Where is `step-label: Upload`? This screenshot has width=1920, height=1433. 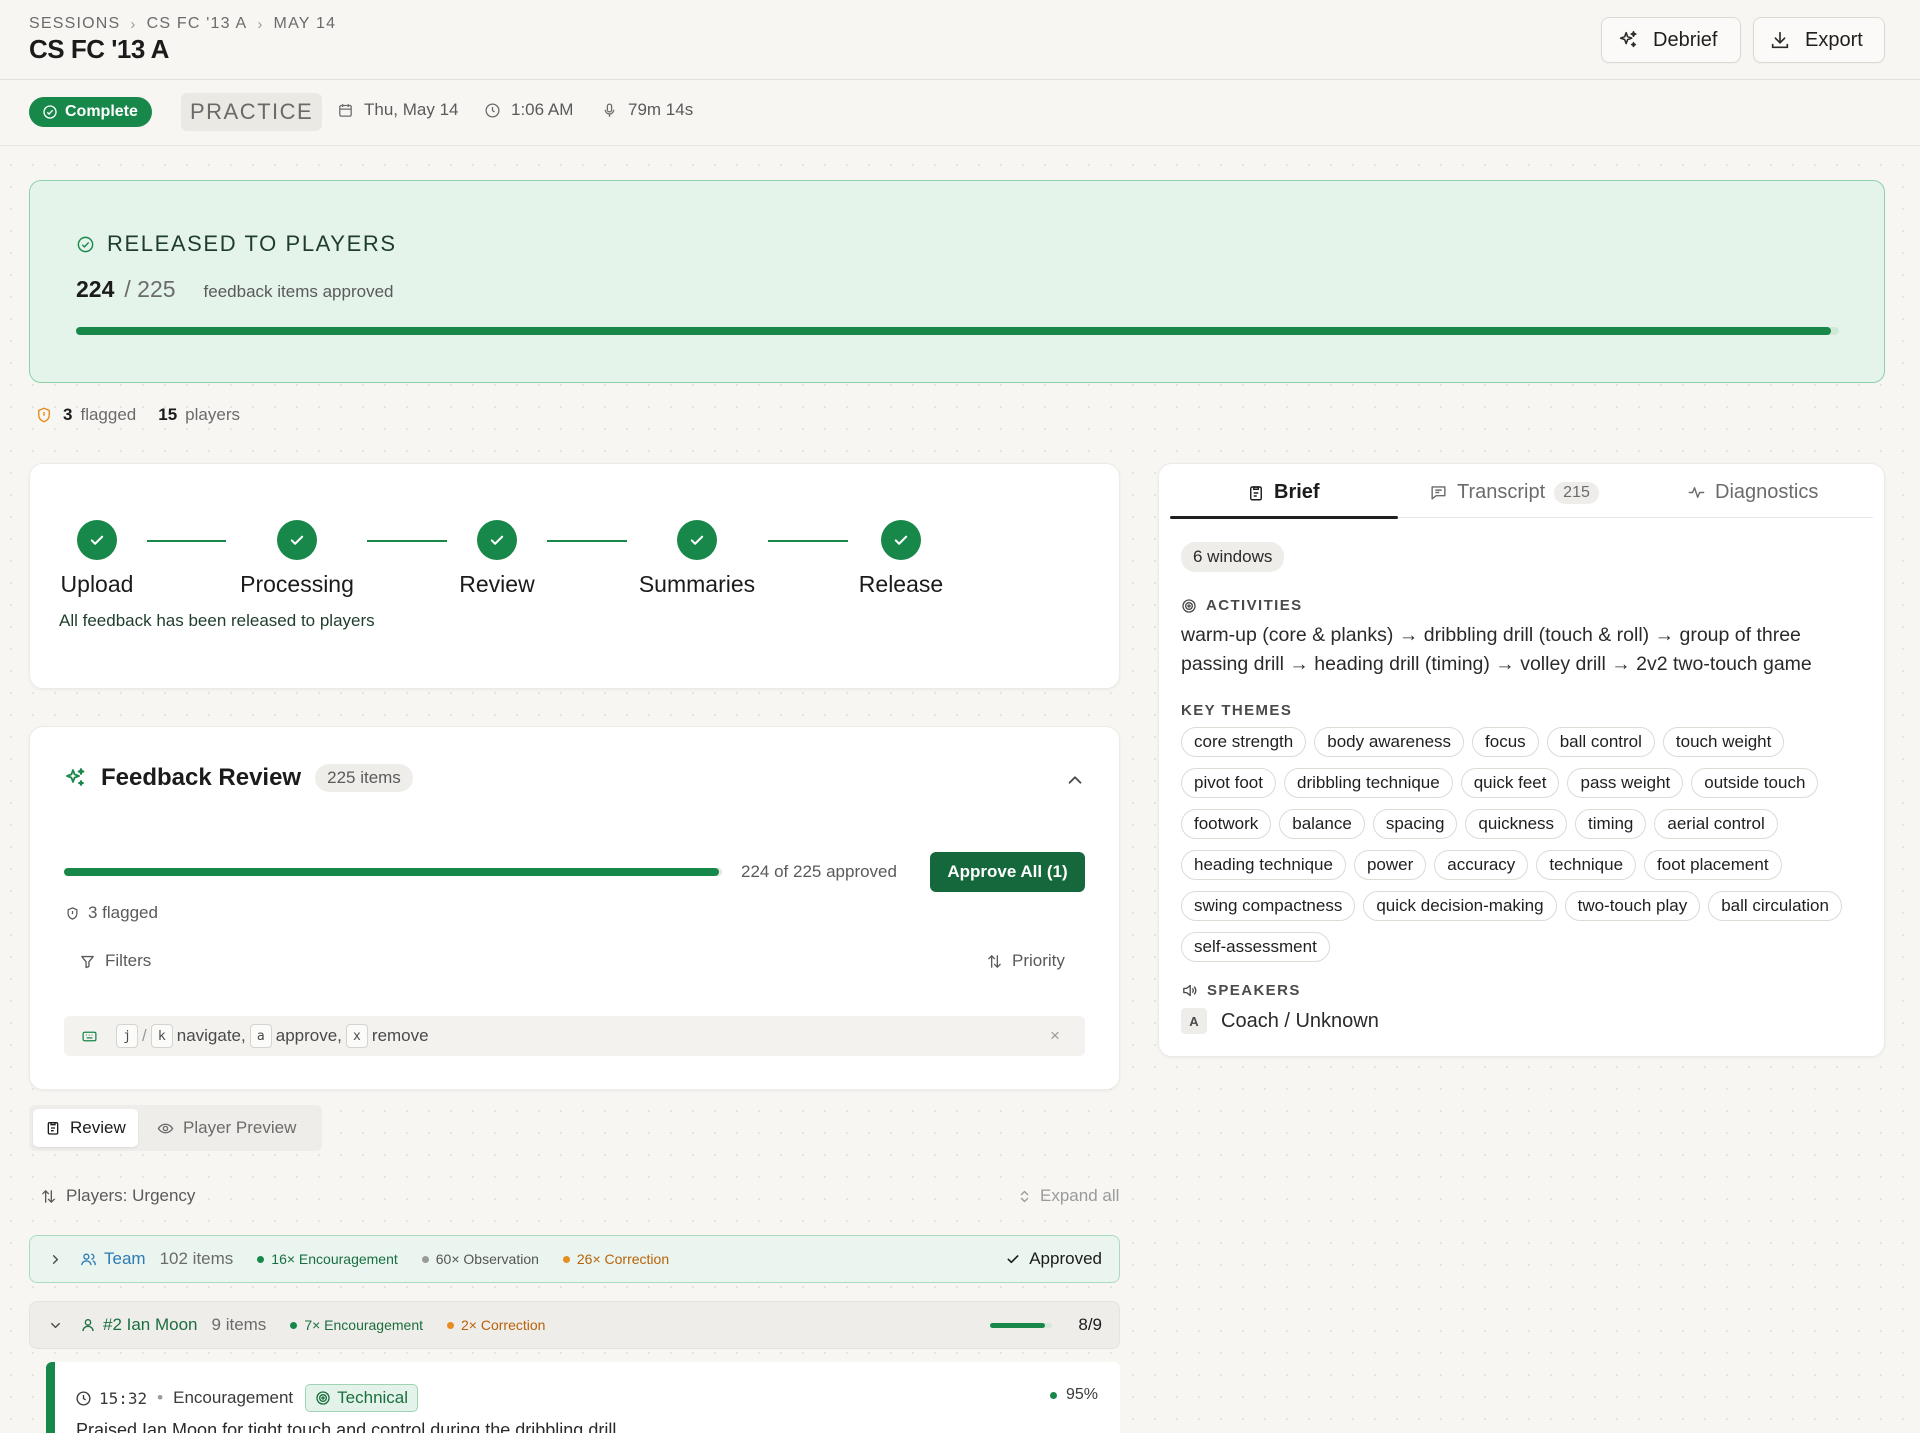
step-label: Upload is located at coordinates (97, 584).